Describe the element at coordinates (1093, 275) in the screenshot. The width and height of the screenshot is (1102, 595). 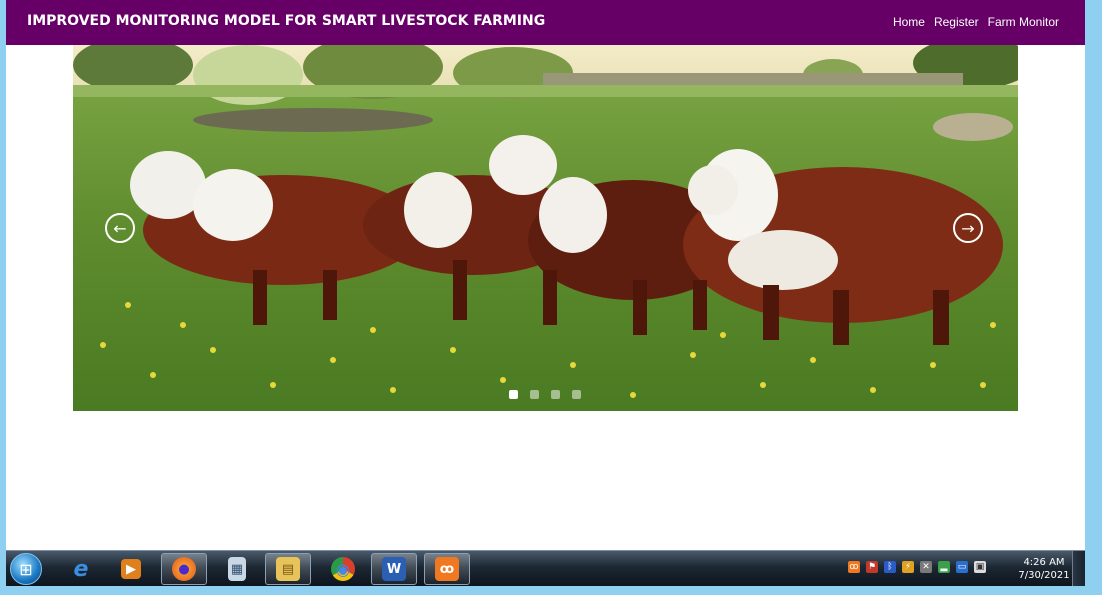
I see `window-border` at that location.